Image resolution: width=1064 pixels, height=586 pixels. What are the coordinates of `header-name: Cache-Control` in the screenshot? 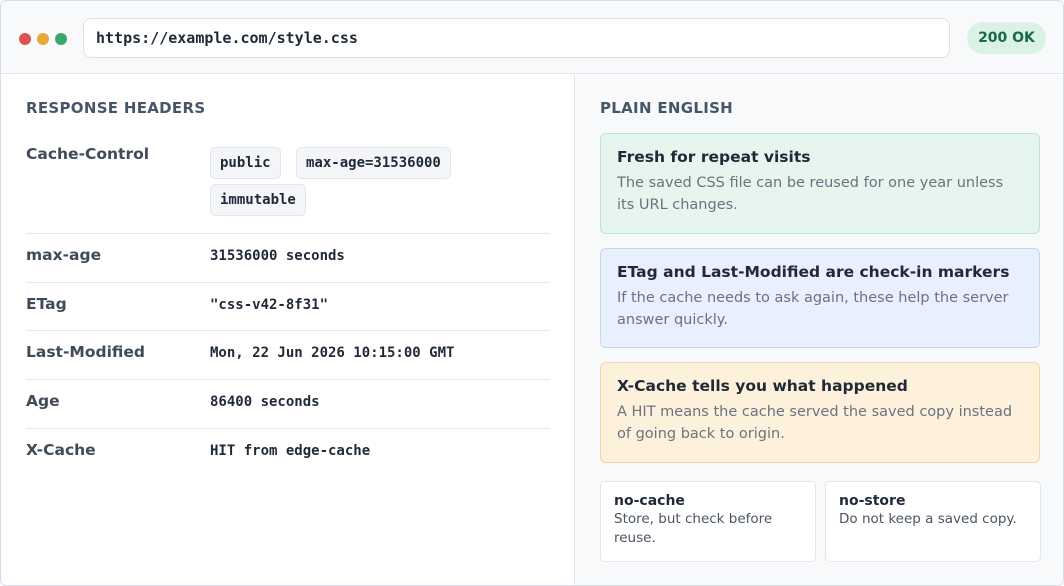 It's located at (88, 154).